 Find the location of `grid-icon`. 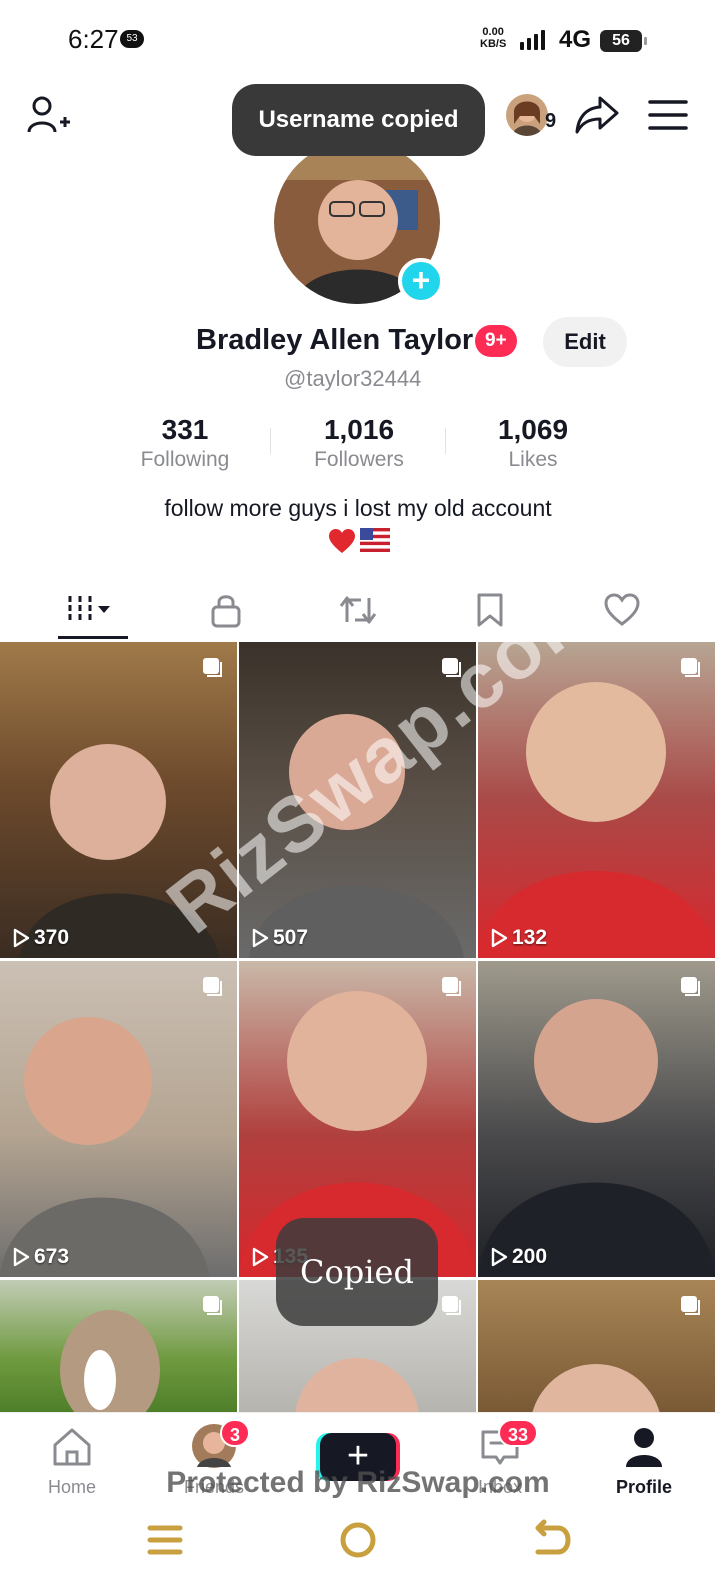

grid-icon is located at coordinates (89, 609).